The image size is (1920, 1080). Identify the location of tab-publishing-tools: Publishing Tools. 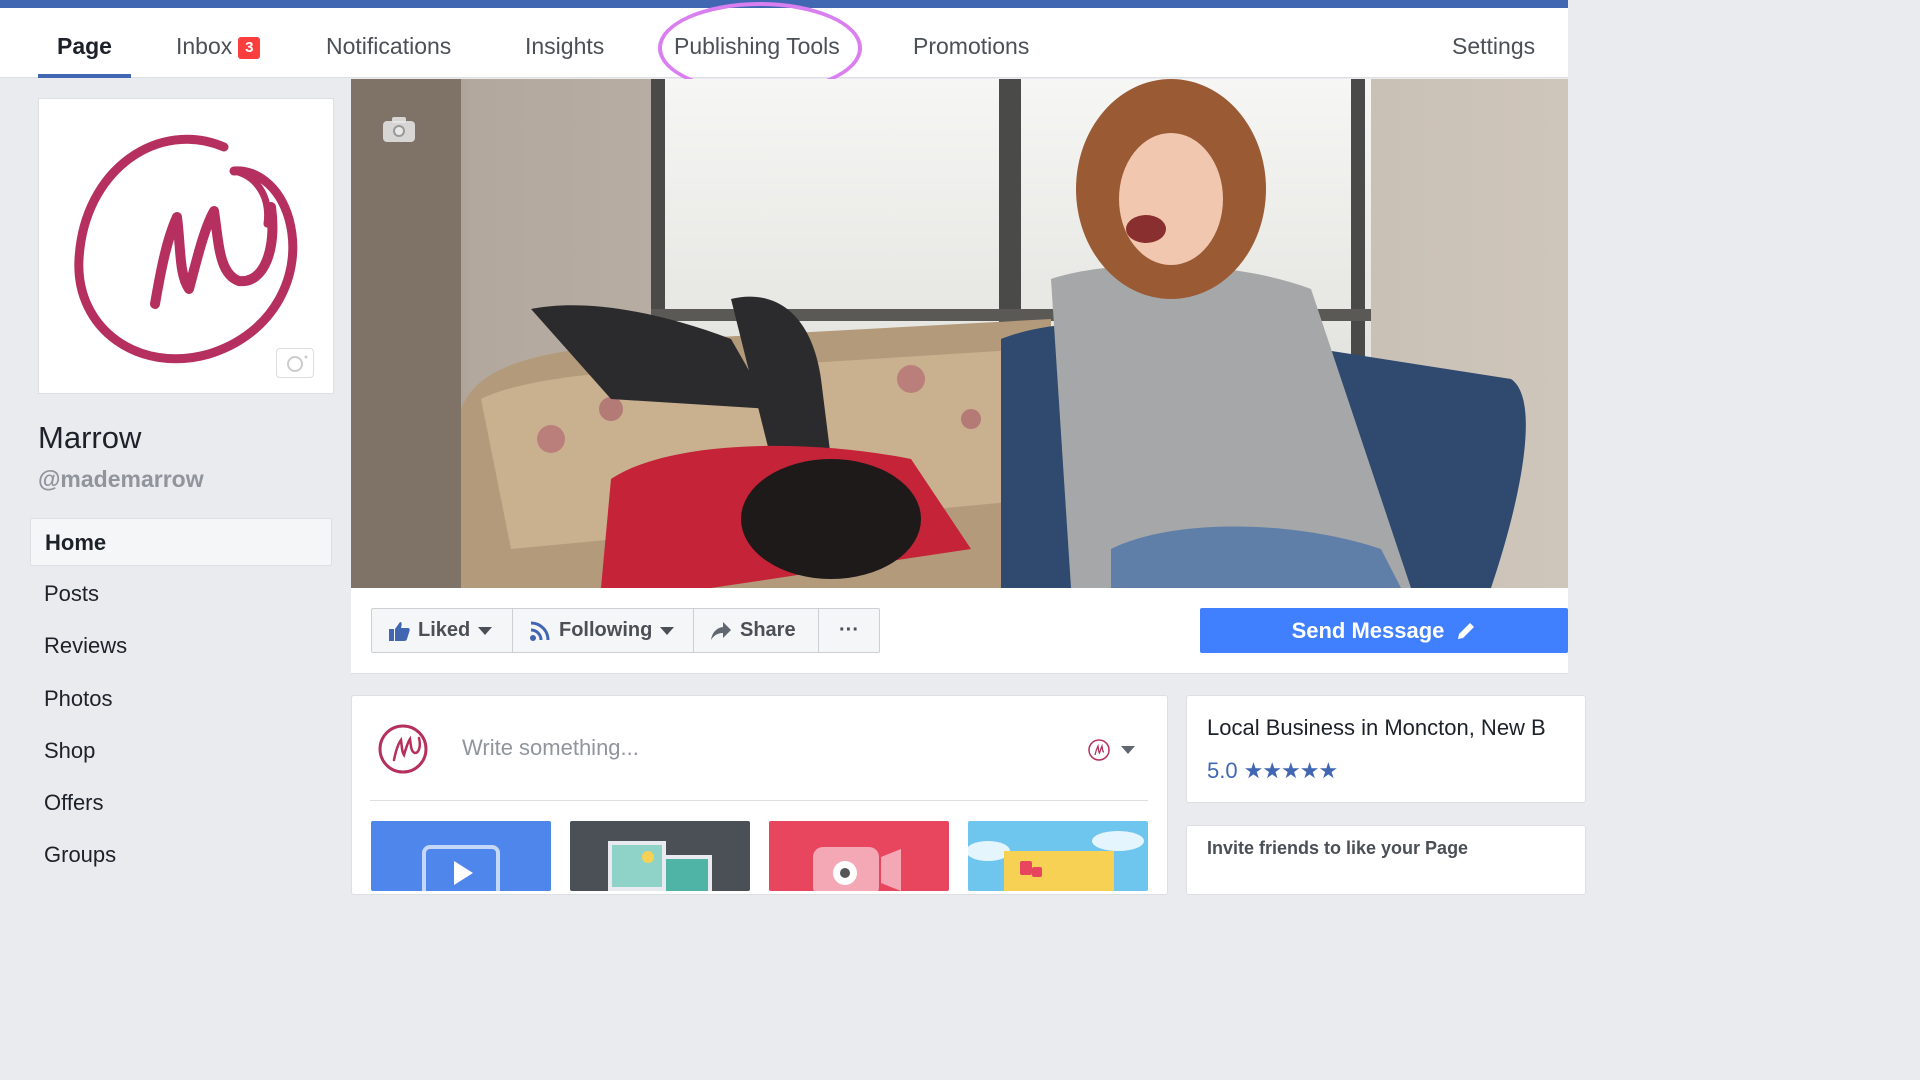
(757, 43).